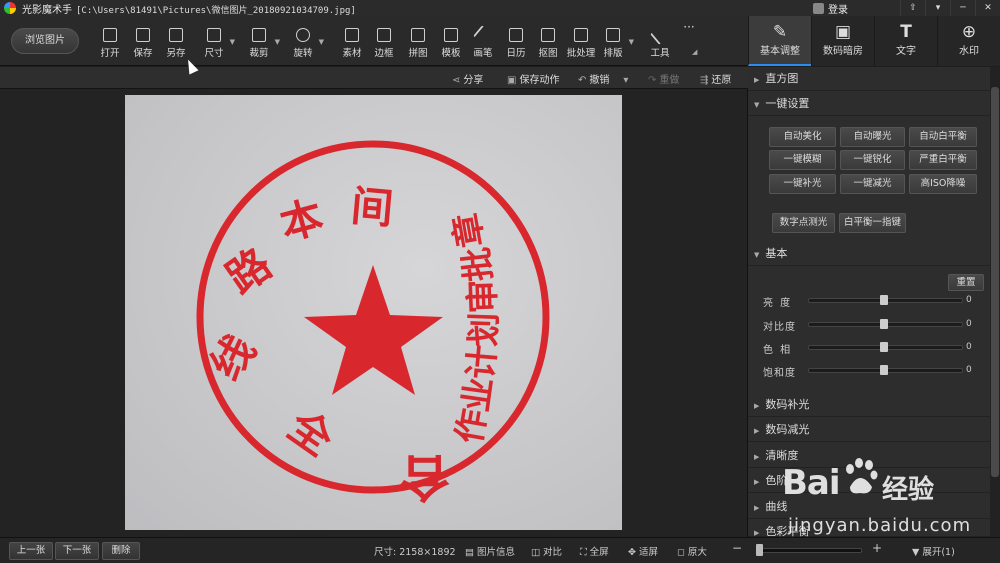 The width and height of the screenshot is (1000, 563). I want to click on saturation-slider-handle, so click(884, 370).